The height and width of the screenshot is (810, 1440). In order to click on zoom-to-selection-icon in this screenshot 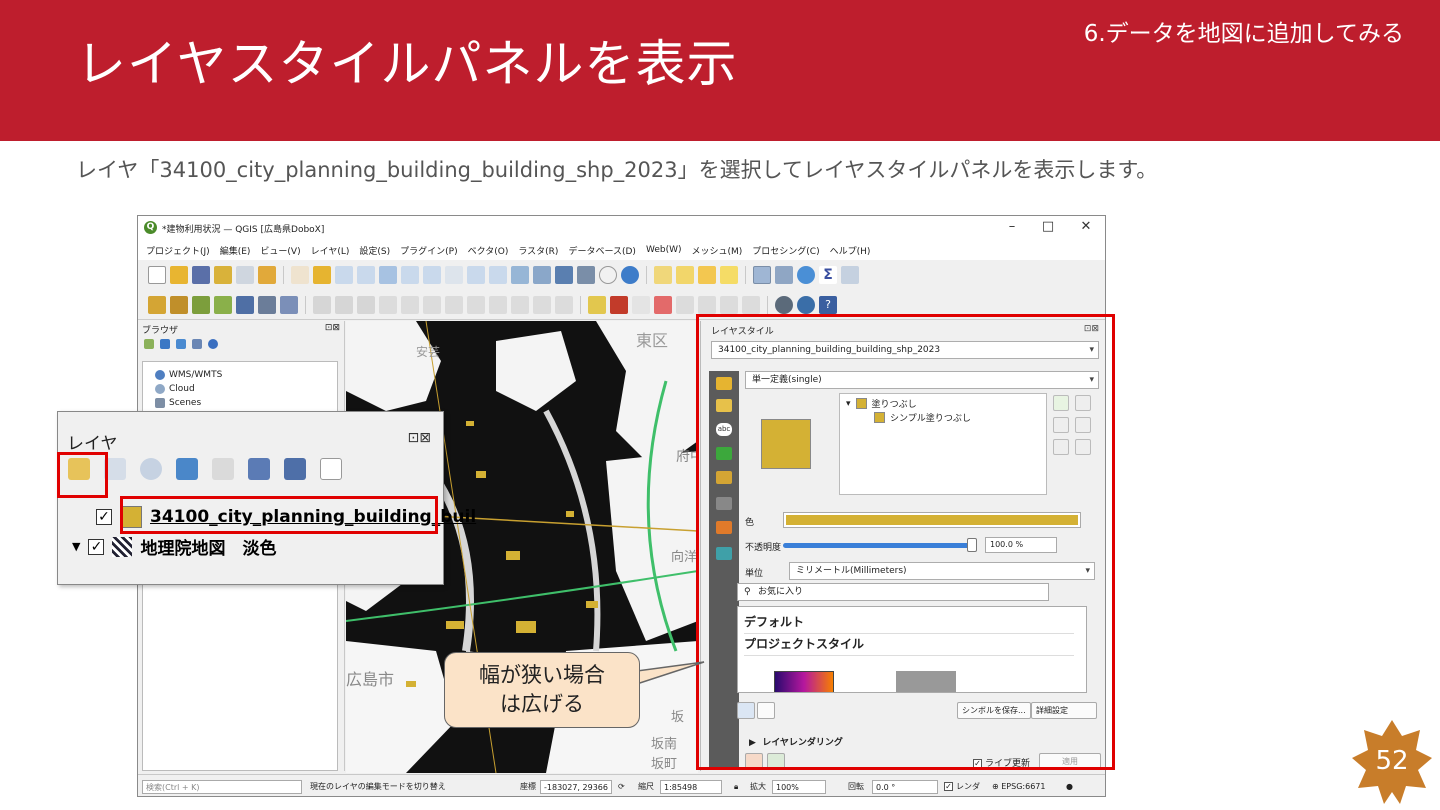, I will do `click(410, 275)`.